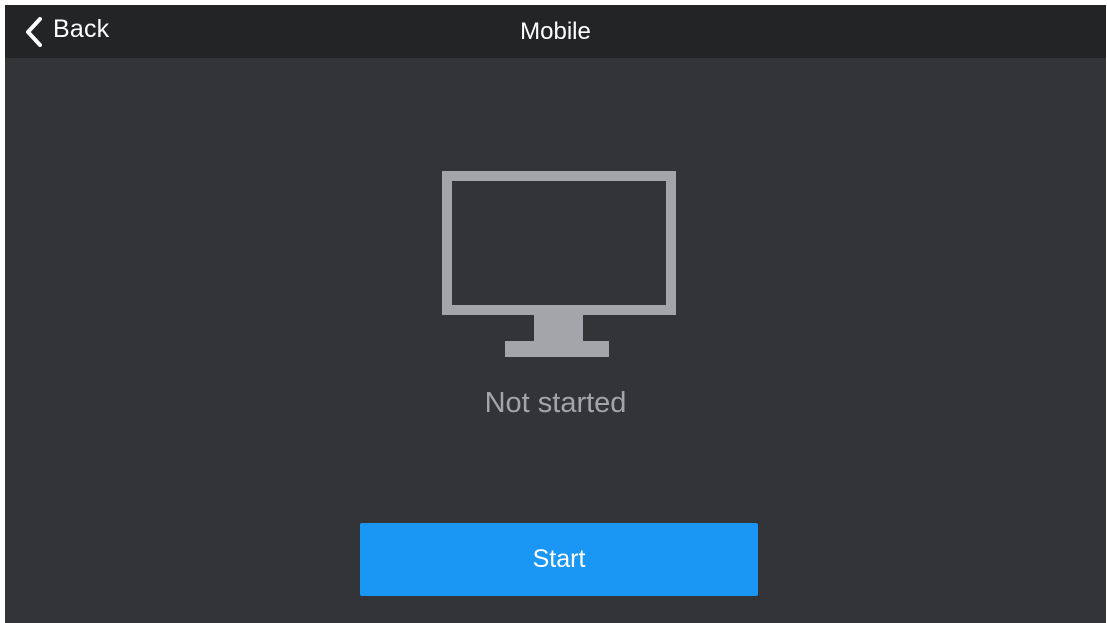 This screenshot has width=1107, height=623. What do you see at coordinates (559, 559) in the screenshot?
I see `start-button: Start` at bounding box center [559, 559].